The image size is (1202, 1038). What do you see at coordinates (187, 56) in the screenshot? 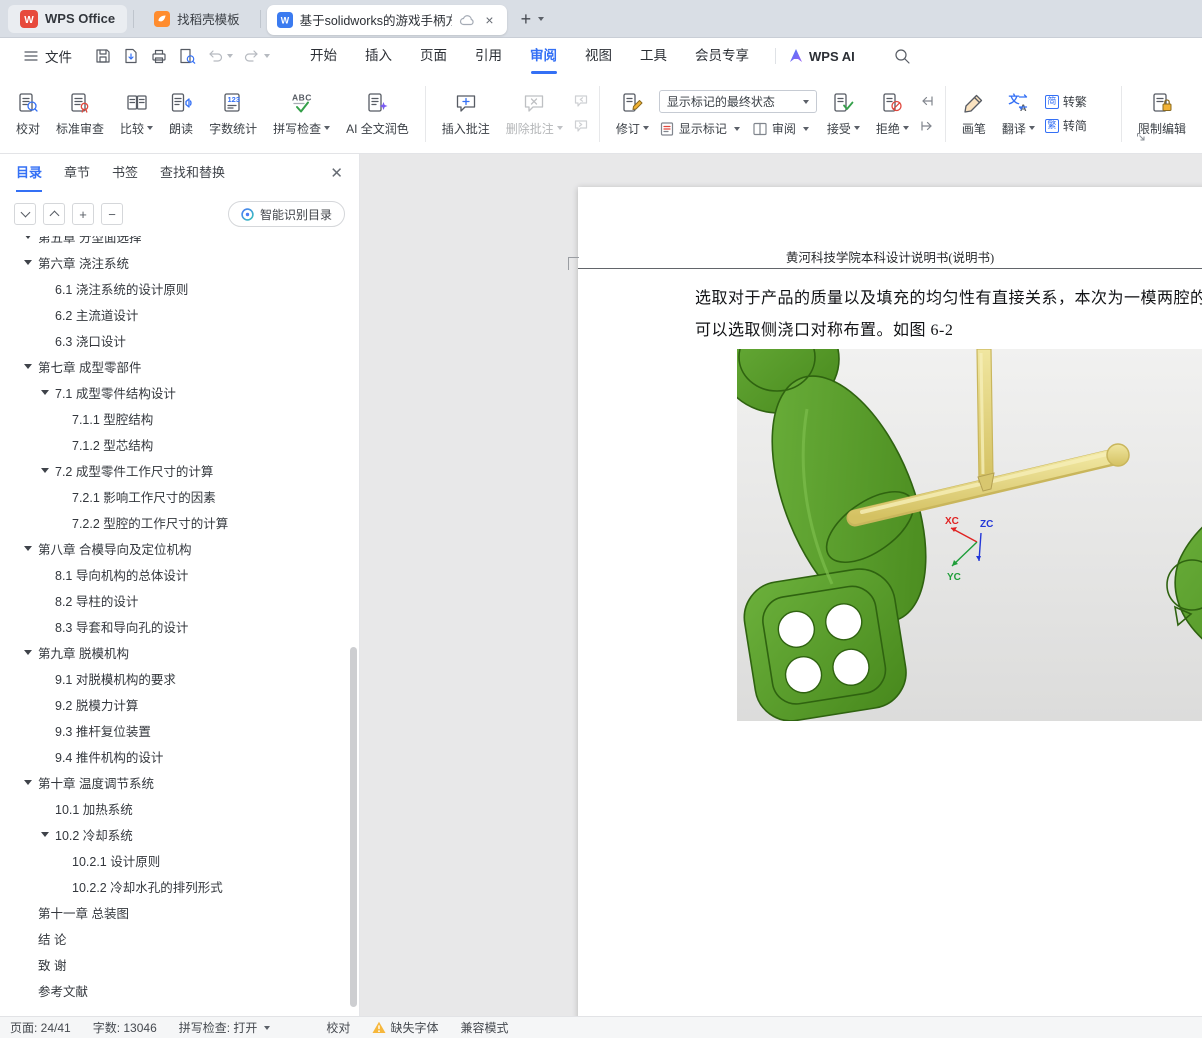
I see `print-preview-button` at bounding box center [187, 56].